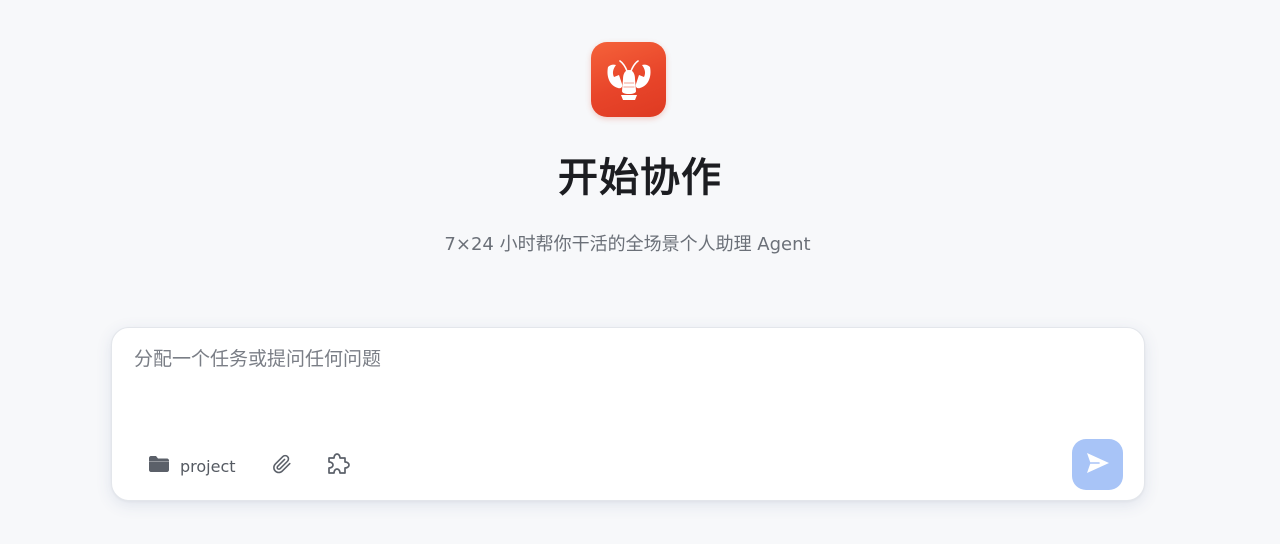 The image size is (1280, 544). I want to click on page-subtitle: 7×24 小时帮你干活的全场景个人助理 Agent, so click(627, 244).